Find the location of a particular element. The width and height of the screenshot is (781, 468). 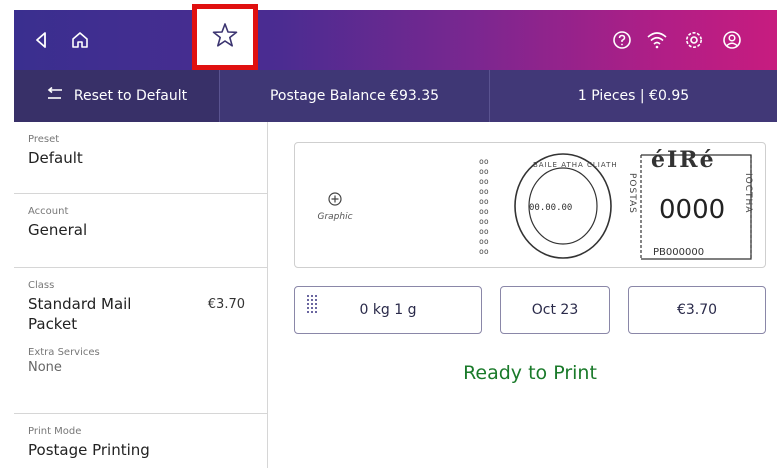

weight-button: 0 kg 1 g is located at coordinates (388, 310).